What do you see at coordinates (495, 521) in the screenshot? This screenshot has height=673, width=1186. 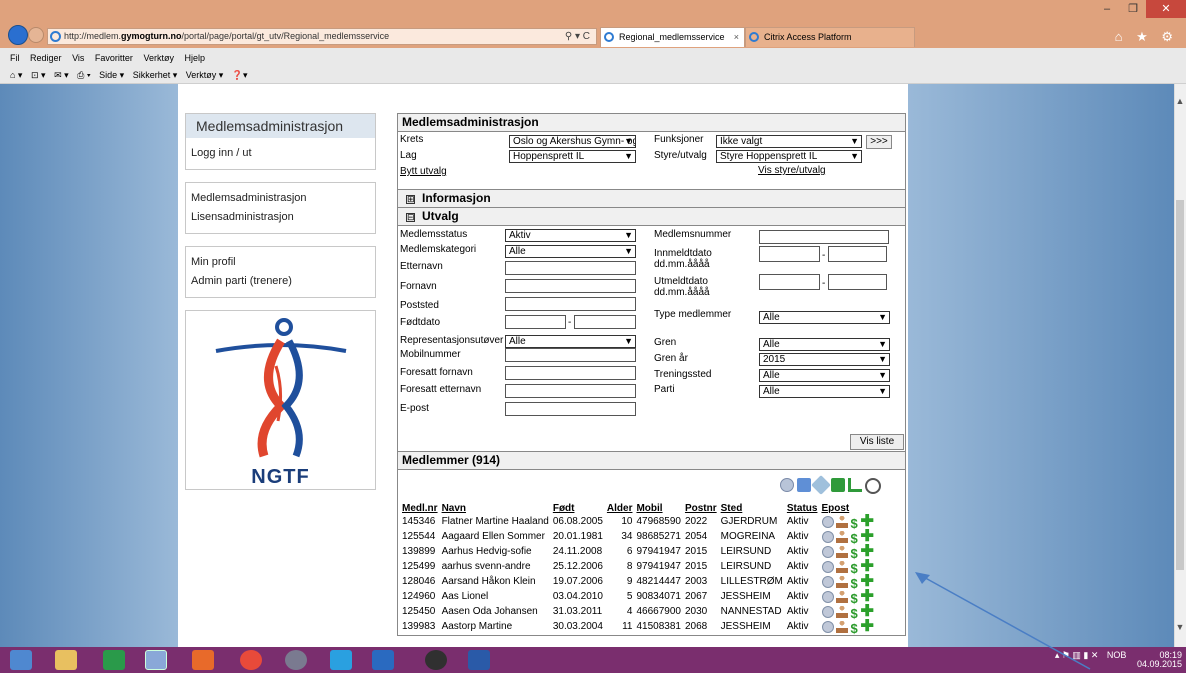 I see `cell-navn: Flatner Martine Haaland` at bounding box center [495, 521].